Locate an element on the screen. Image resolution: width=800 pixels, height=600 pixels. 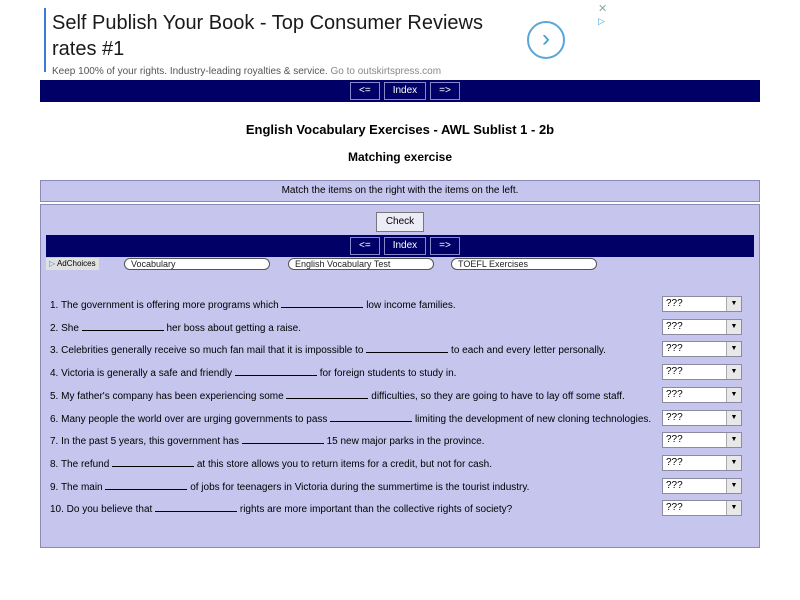
answer-select-2: ??? ▼ is located at coordinates (702, 326).